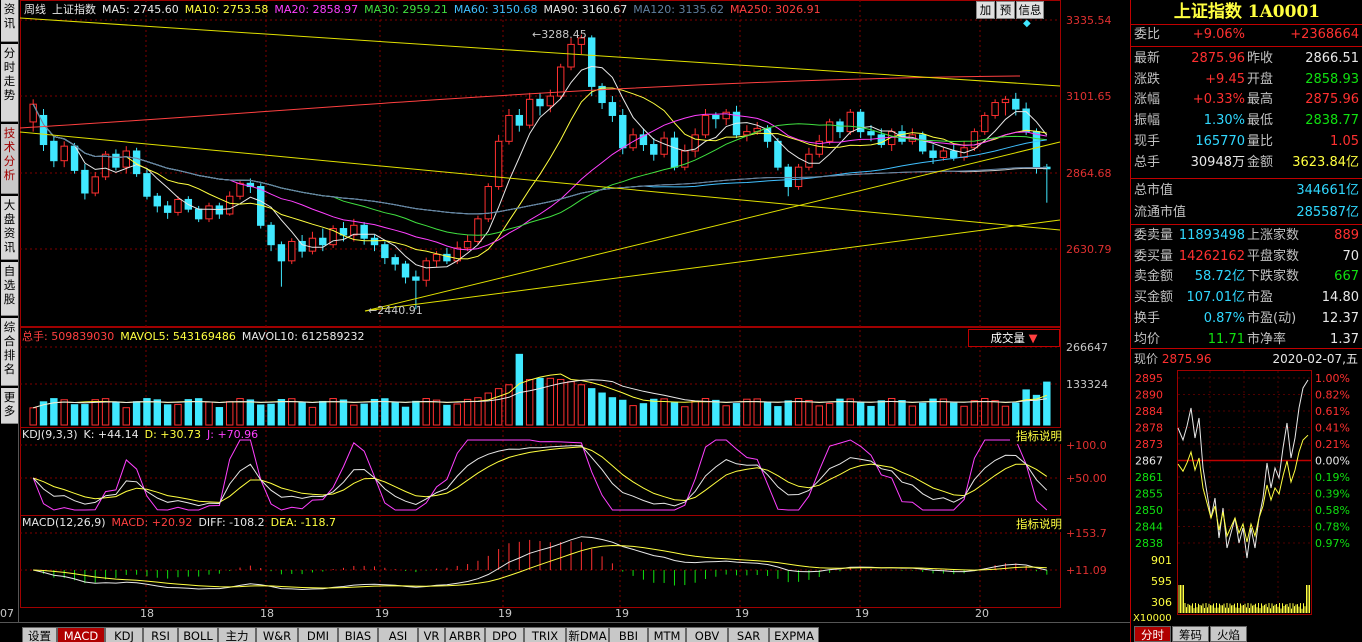 Image resolution: width=1362 pixels, height=642 pixels. I want to click on left-nav-item-0: 资讯, so click(9, 21).